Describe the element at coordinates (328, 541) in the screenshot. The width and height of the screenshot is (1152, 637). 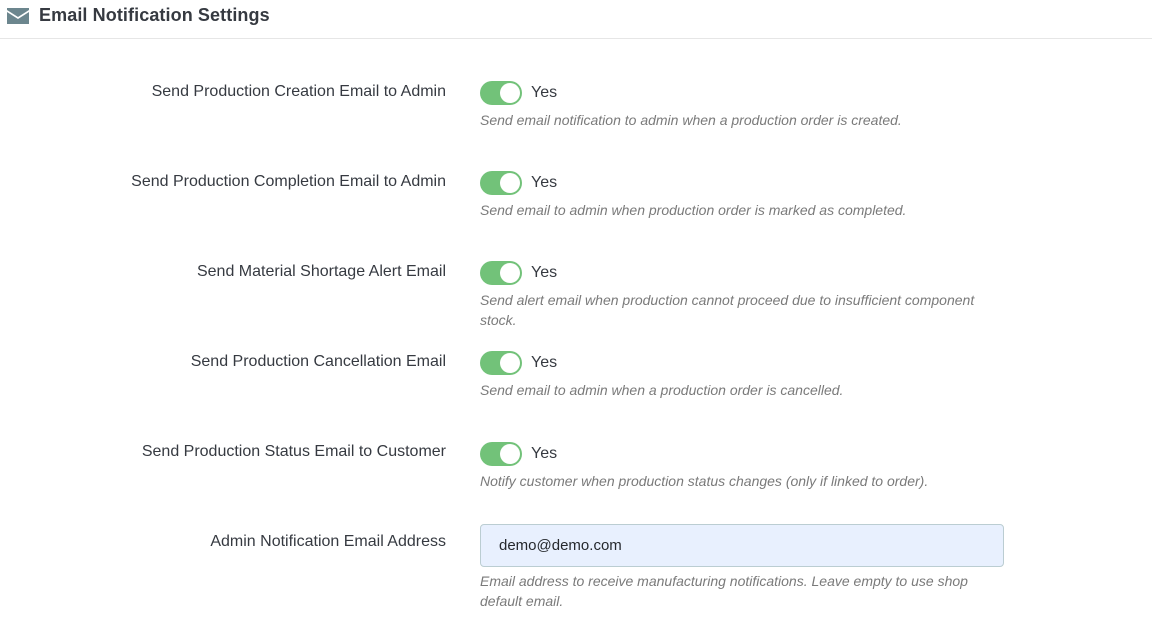
I see `setting-label: Admin Notification Email Address` at that location.